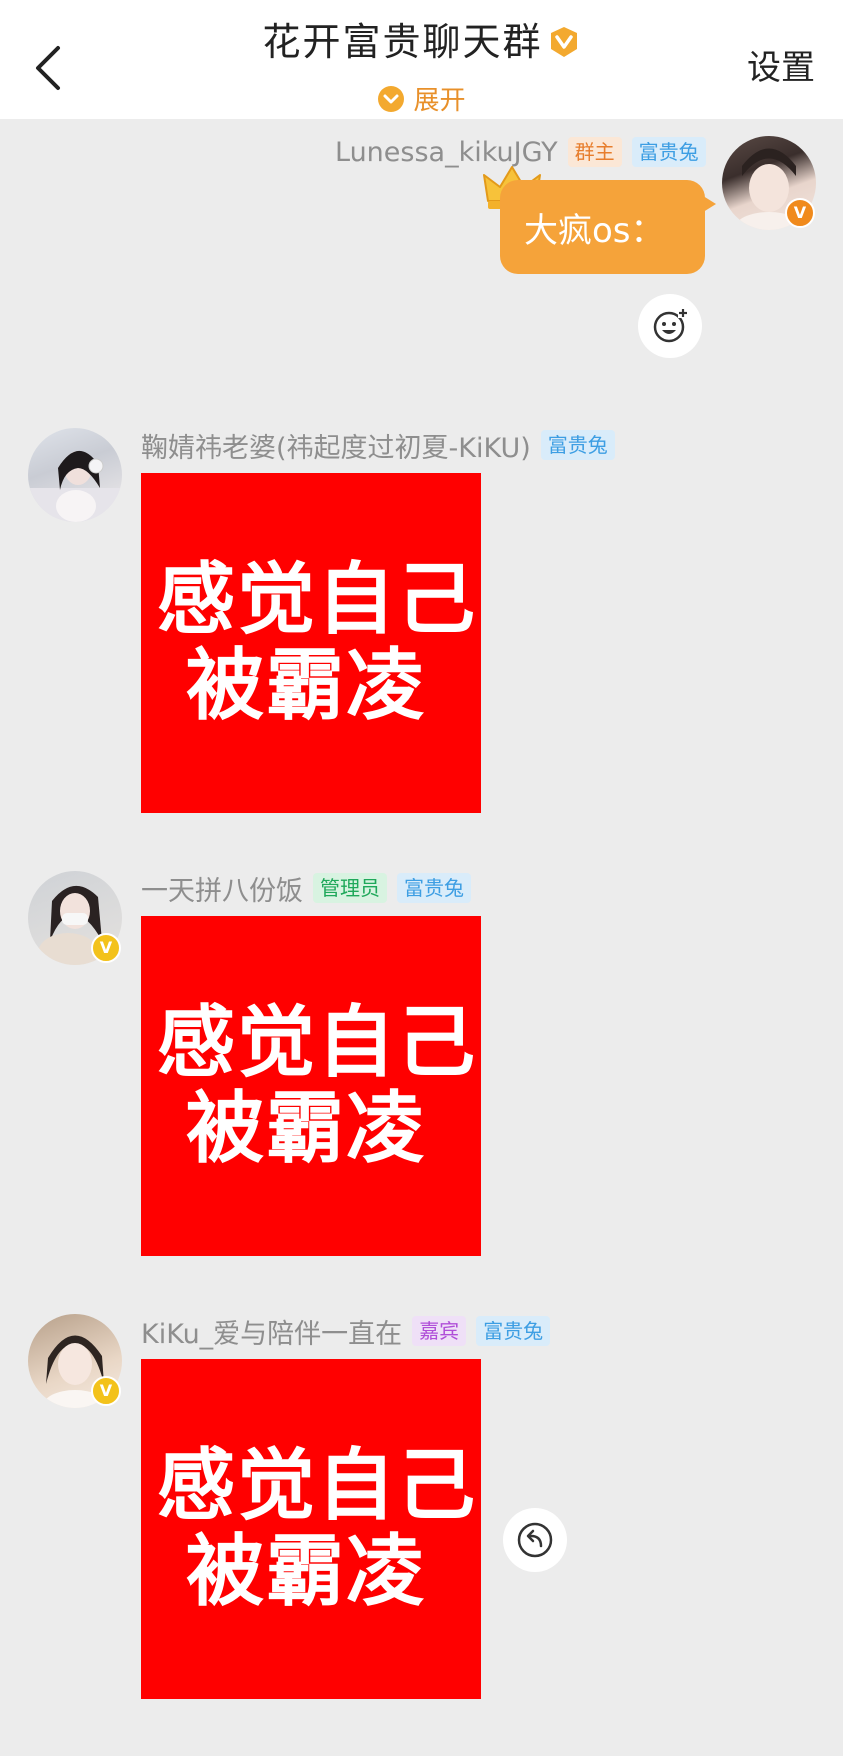 The image size is (843, 1756). I want to click on role-tag-admin: 管理员, so click(350, 888).